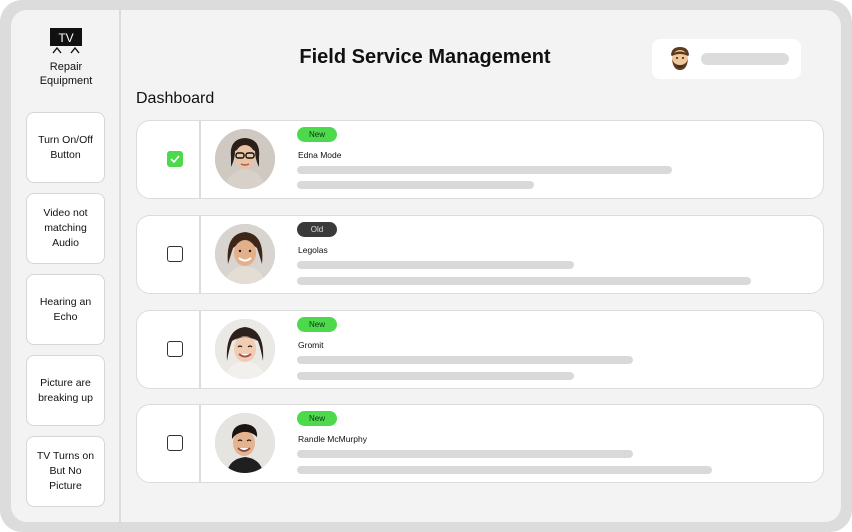 The width and height of the screenshot is (852, 532). Describe the element at coordinates (65, 38) in the screenshot. I see `svg-text: TV` at that location.